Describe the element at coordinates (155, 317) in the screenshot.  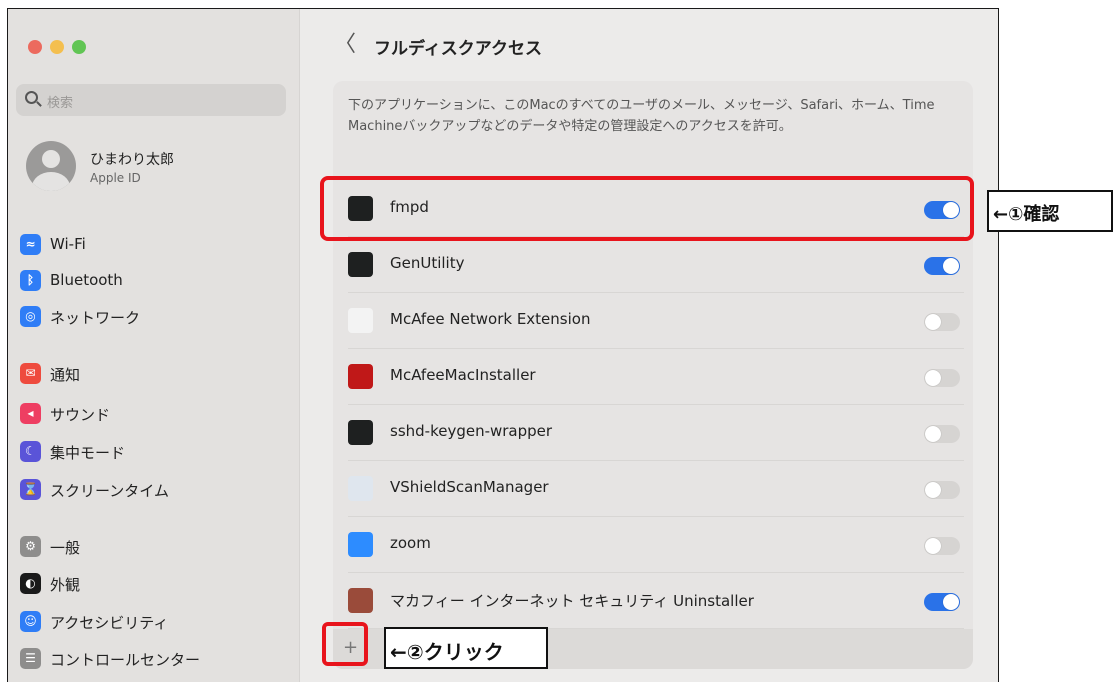
I see `sidebar-item: ◎ ネットワーク` at that location.